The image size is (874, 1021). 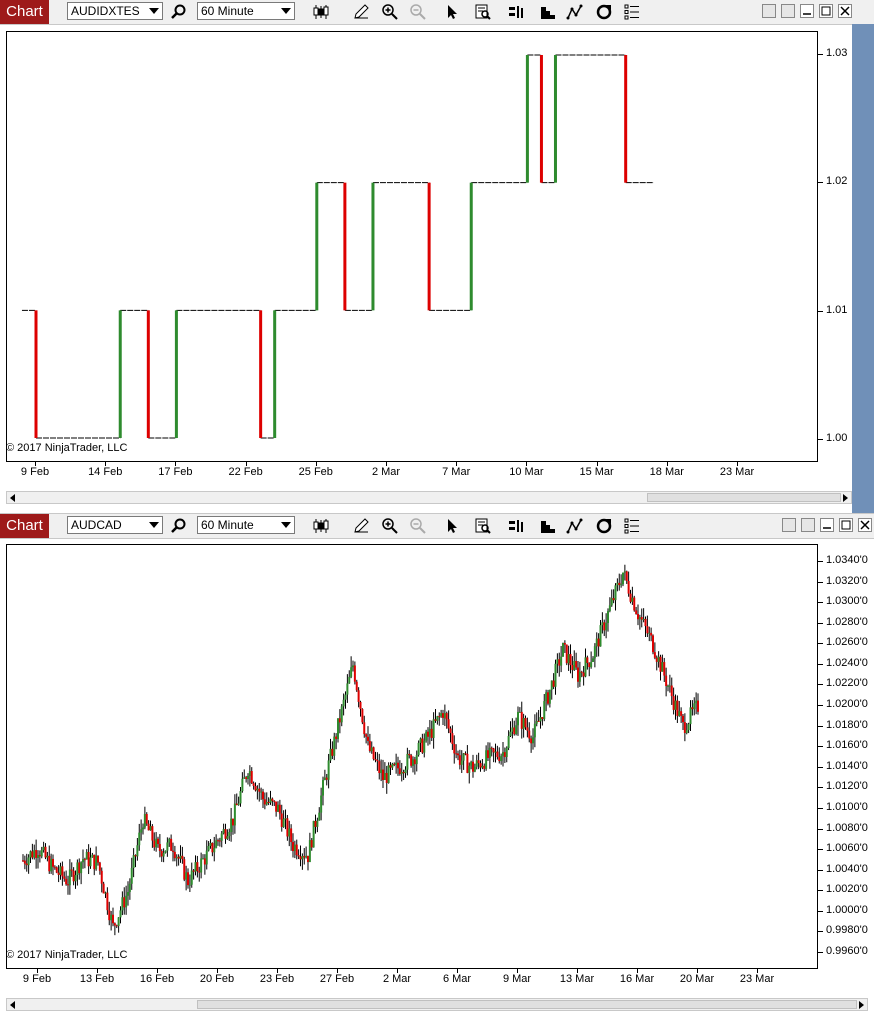 I want to click on time-tick-label: 23 Mar, so click(x=757, y=979).